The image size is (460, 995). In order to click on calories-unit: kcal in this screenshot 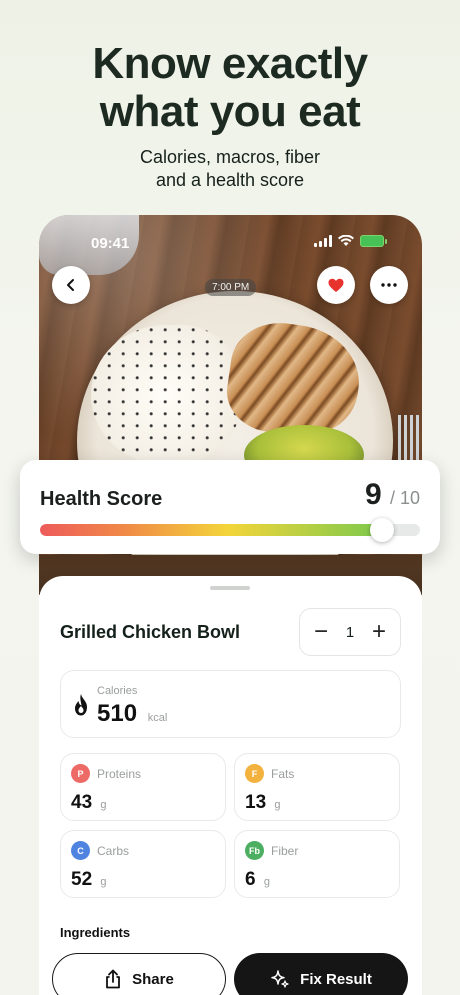, I will do `click(157, 718)`.